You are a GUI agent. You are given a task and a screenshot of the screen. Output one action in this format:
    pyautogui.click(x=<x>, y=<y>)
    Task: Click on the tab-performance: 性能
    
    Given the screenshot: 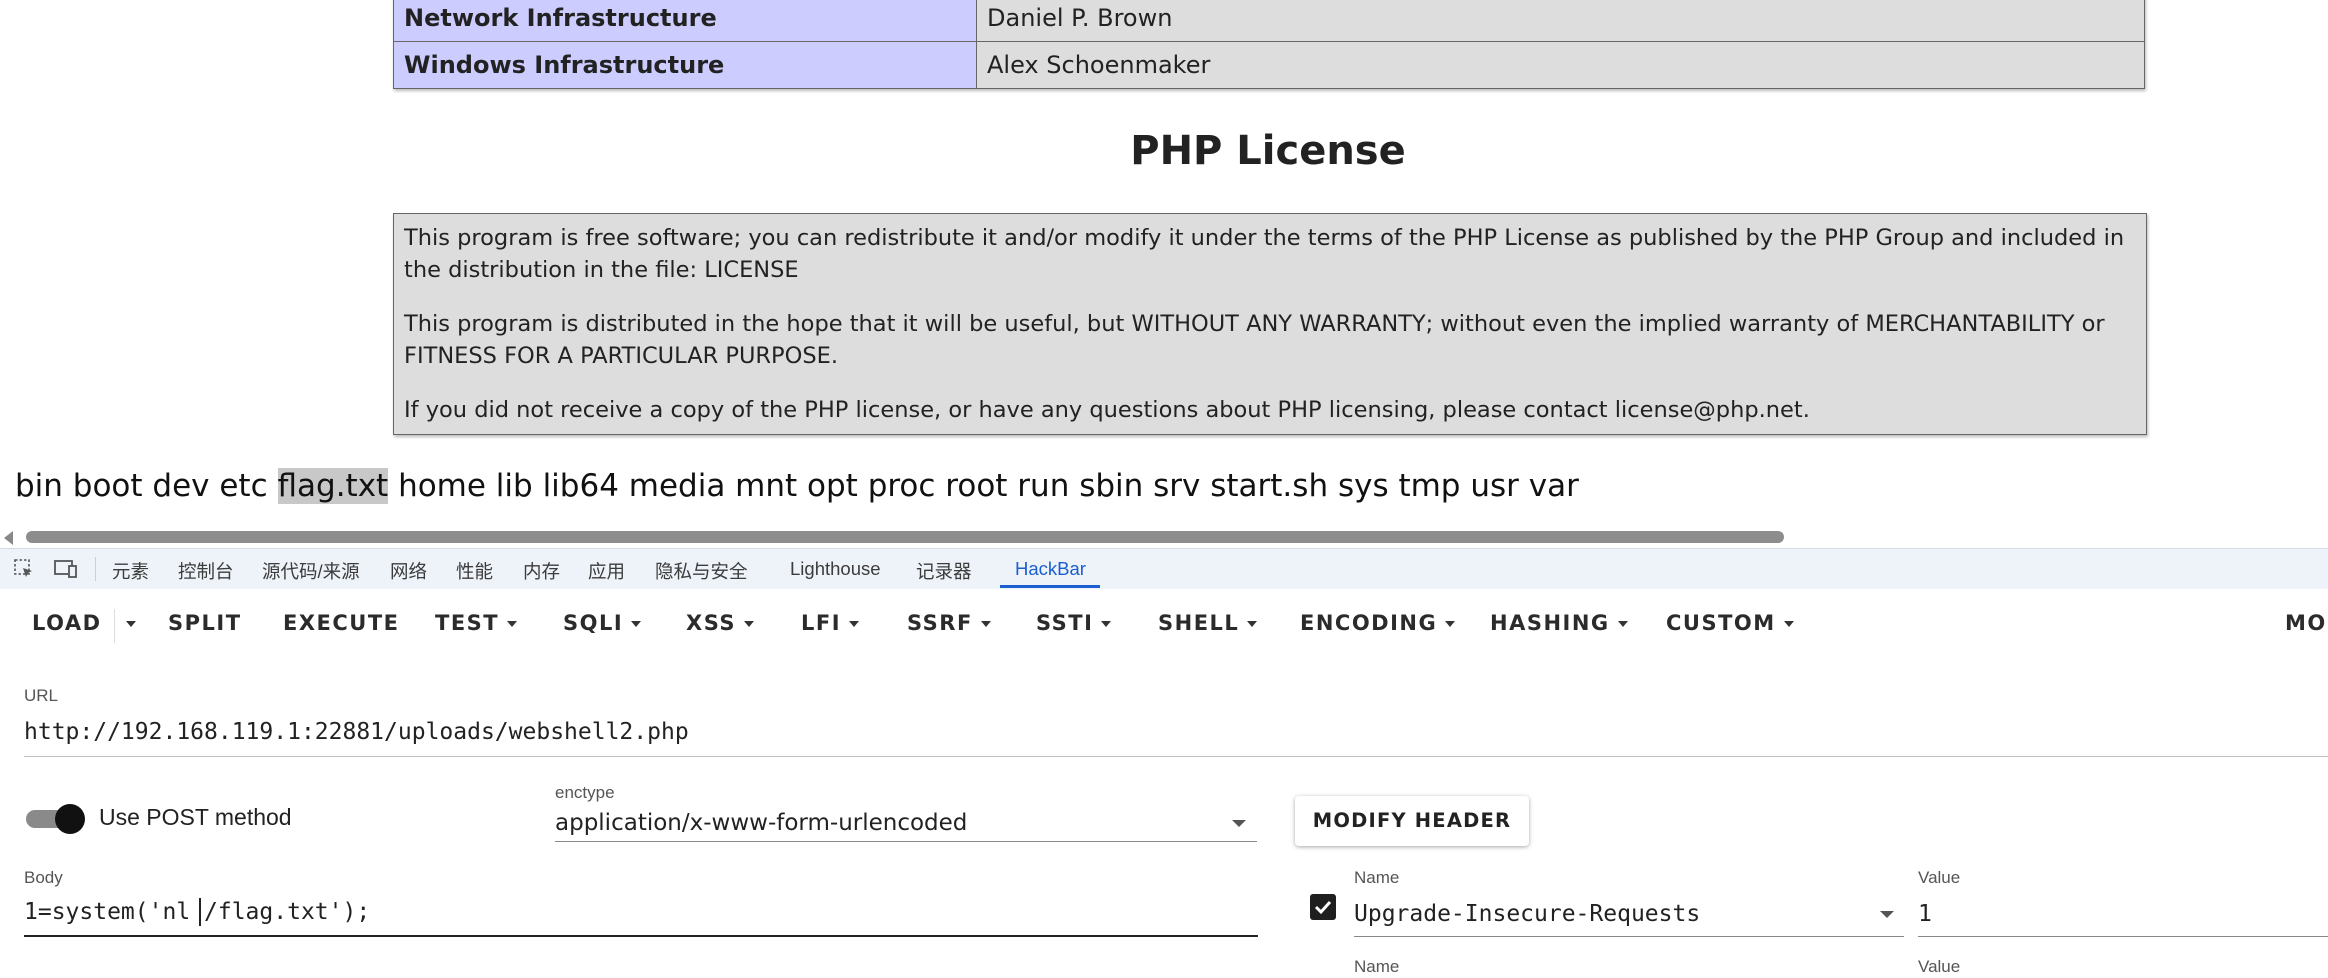 What is the action you would take?
    pyautogui.click(x=474, y=571)
    